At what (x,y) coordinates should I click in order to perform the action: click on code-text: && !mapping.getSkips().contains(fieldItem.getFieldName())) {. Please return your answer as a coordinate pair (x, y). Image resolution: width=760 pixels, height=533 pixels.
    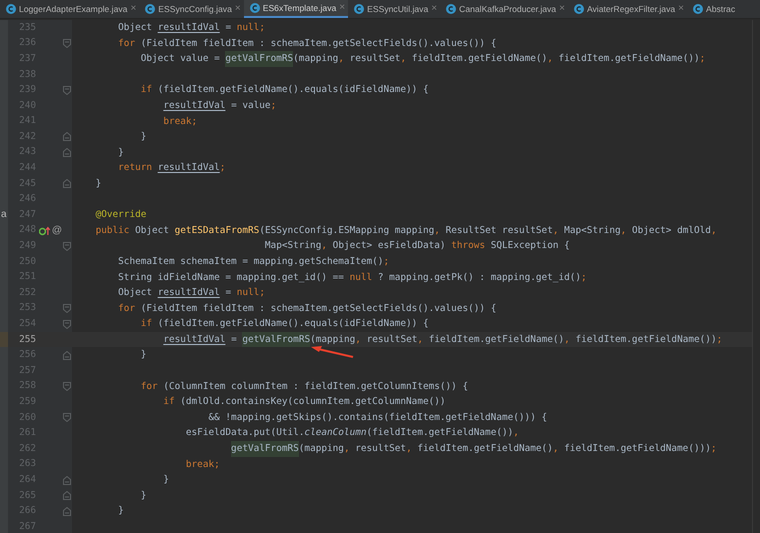
    Looking at the image, I should click on (378, 417).